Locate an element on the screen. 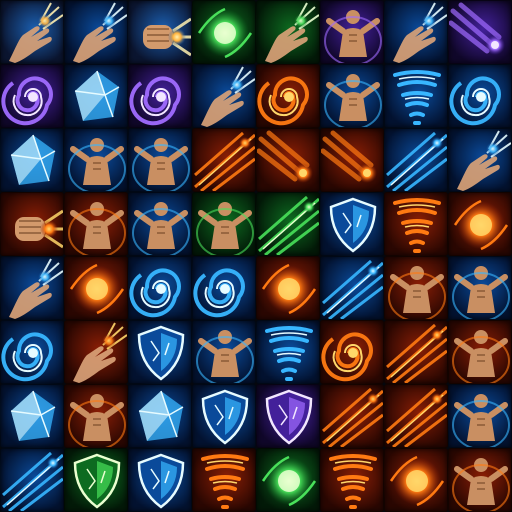 This screenshot has height=512, width=512. water-vortex-icon is located at coordinates (480, 96).